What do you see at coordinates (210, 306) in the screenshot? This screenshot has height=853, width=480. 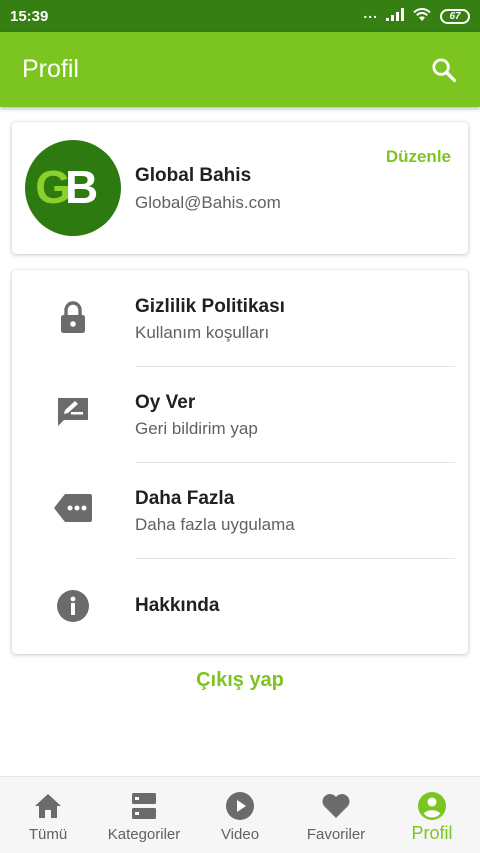 I see `menu-item-title: Gizlilik Politikası` at bounding box center [210, 306].